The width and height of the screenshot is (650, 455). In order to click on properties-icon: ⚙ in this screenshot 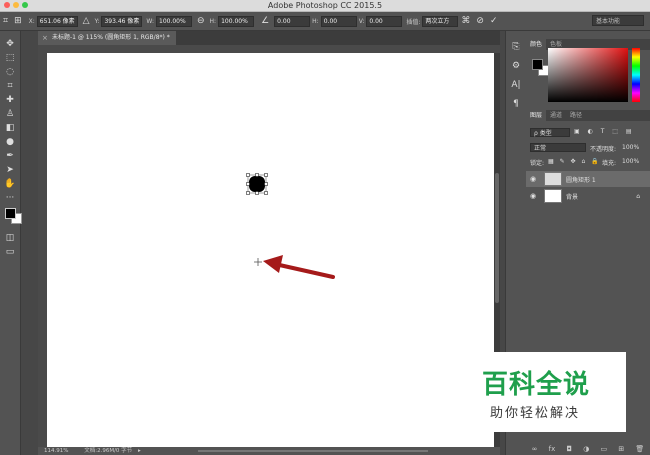, I will do `click(516, 65)`.